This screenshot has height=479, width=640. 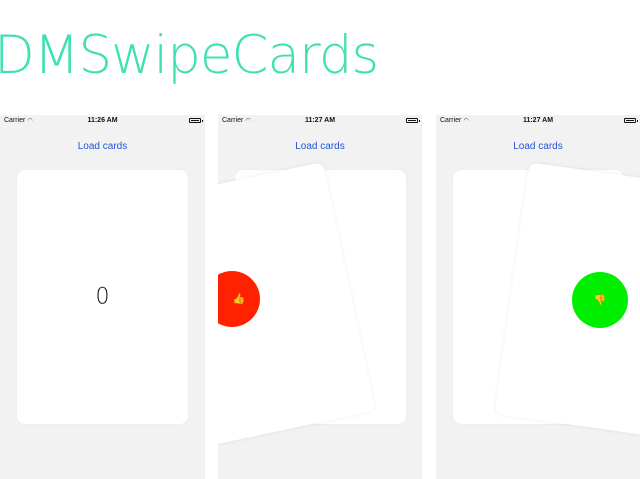 I want to click on status-time: 11:26 AM, so click(x=102, y=120).